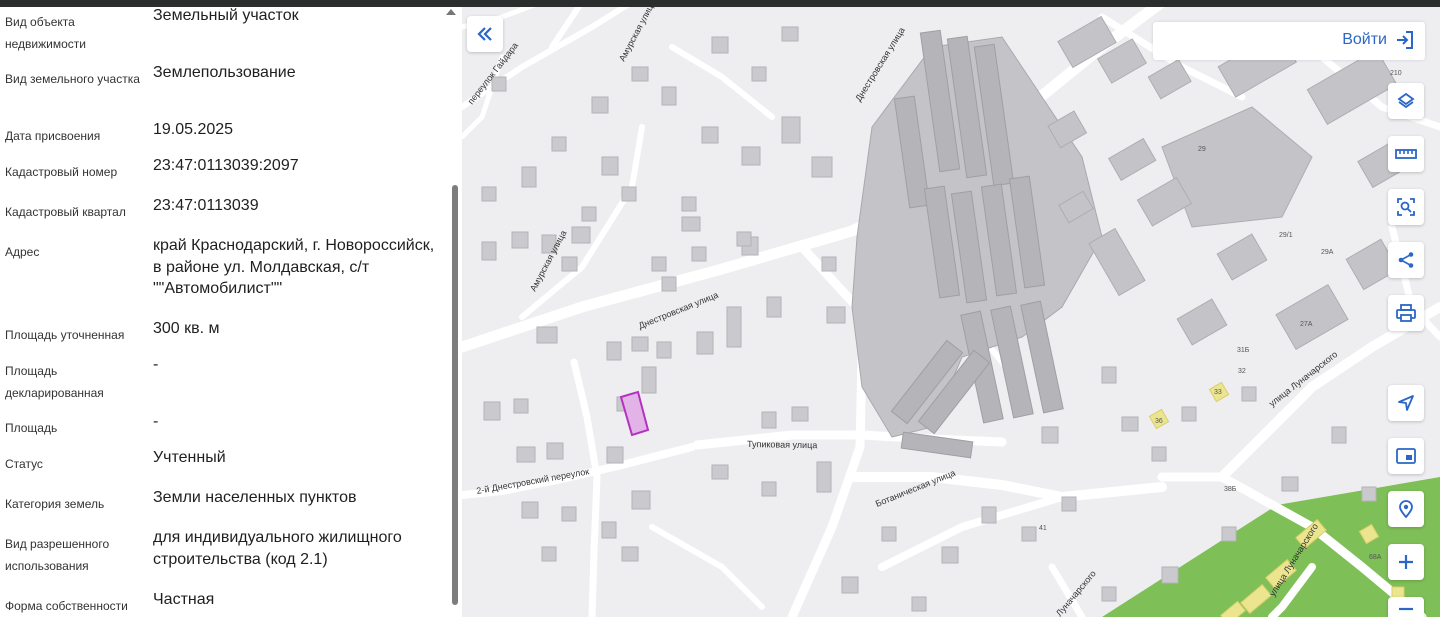 The image size is (1440, 617). I want to click on layers-button, so click(1406, 101).